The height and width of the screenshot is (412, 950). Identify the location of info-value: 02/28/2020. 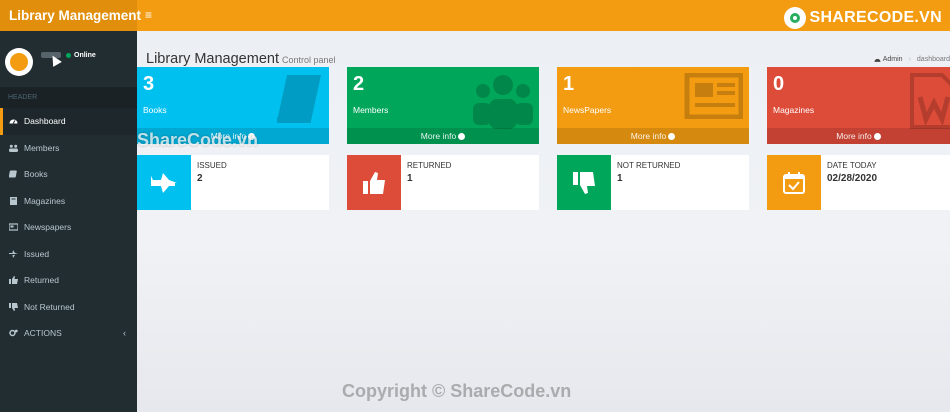
(852, 178).